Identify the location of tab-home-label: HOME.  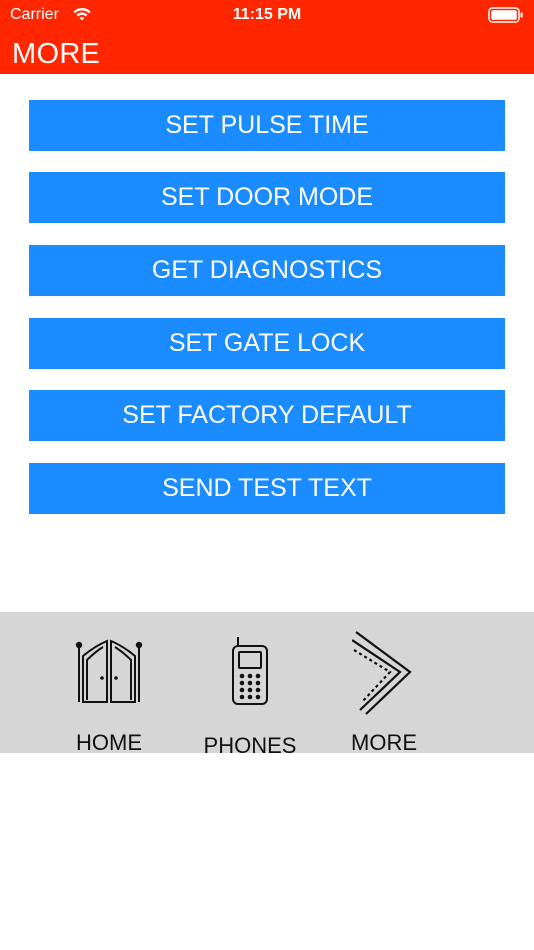
(109, 742).